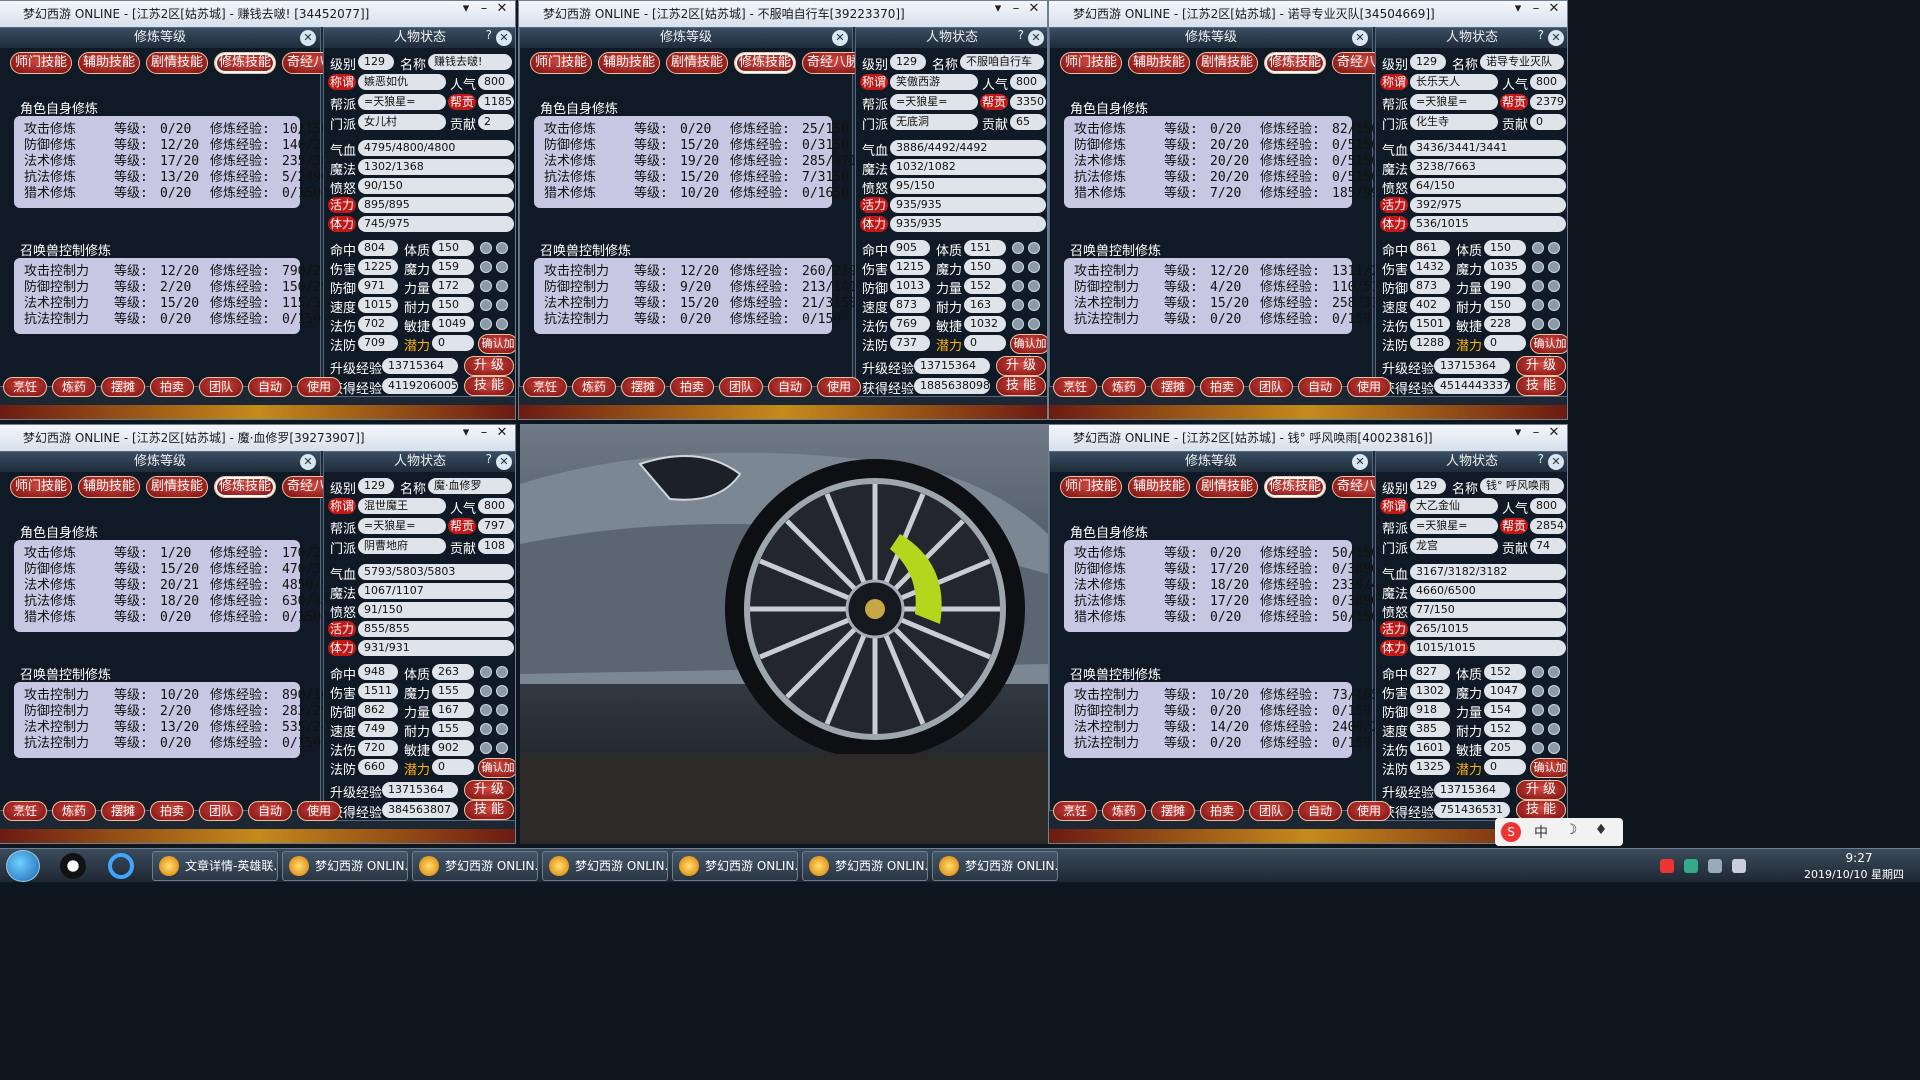 This screenshot has height=1080, width=1920. Describe the element at coordinates (1454, 82) in the screenshot. I see `title-value: 长乐天人` at that location.